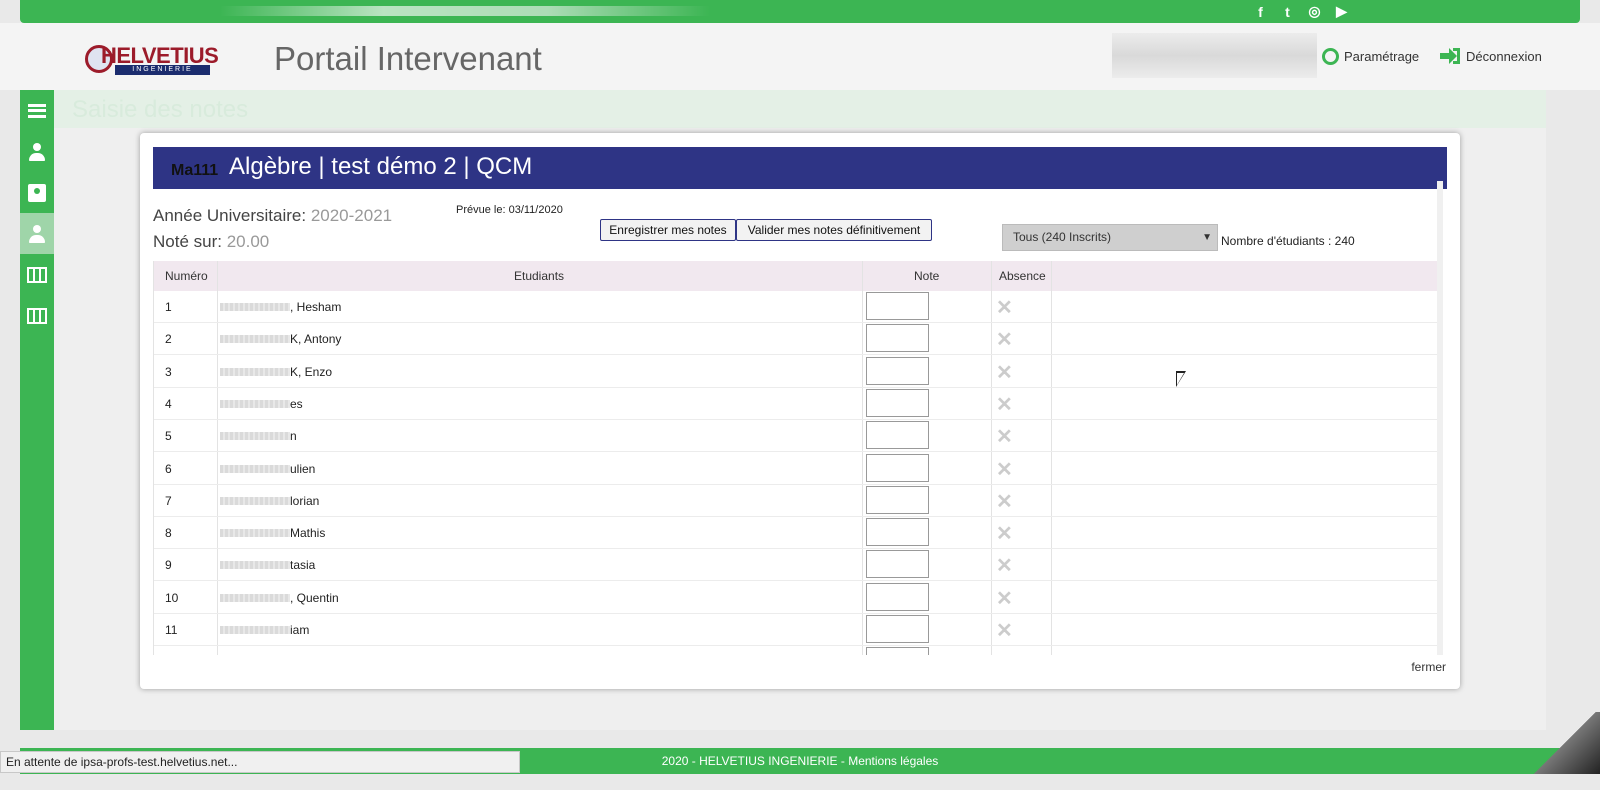  I want to click on row-number: 8, so click(168, 533).